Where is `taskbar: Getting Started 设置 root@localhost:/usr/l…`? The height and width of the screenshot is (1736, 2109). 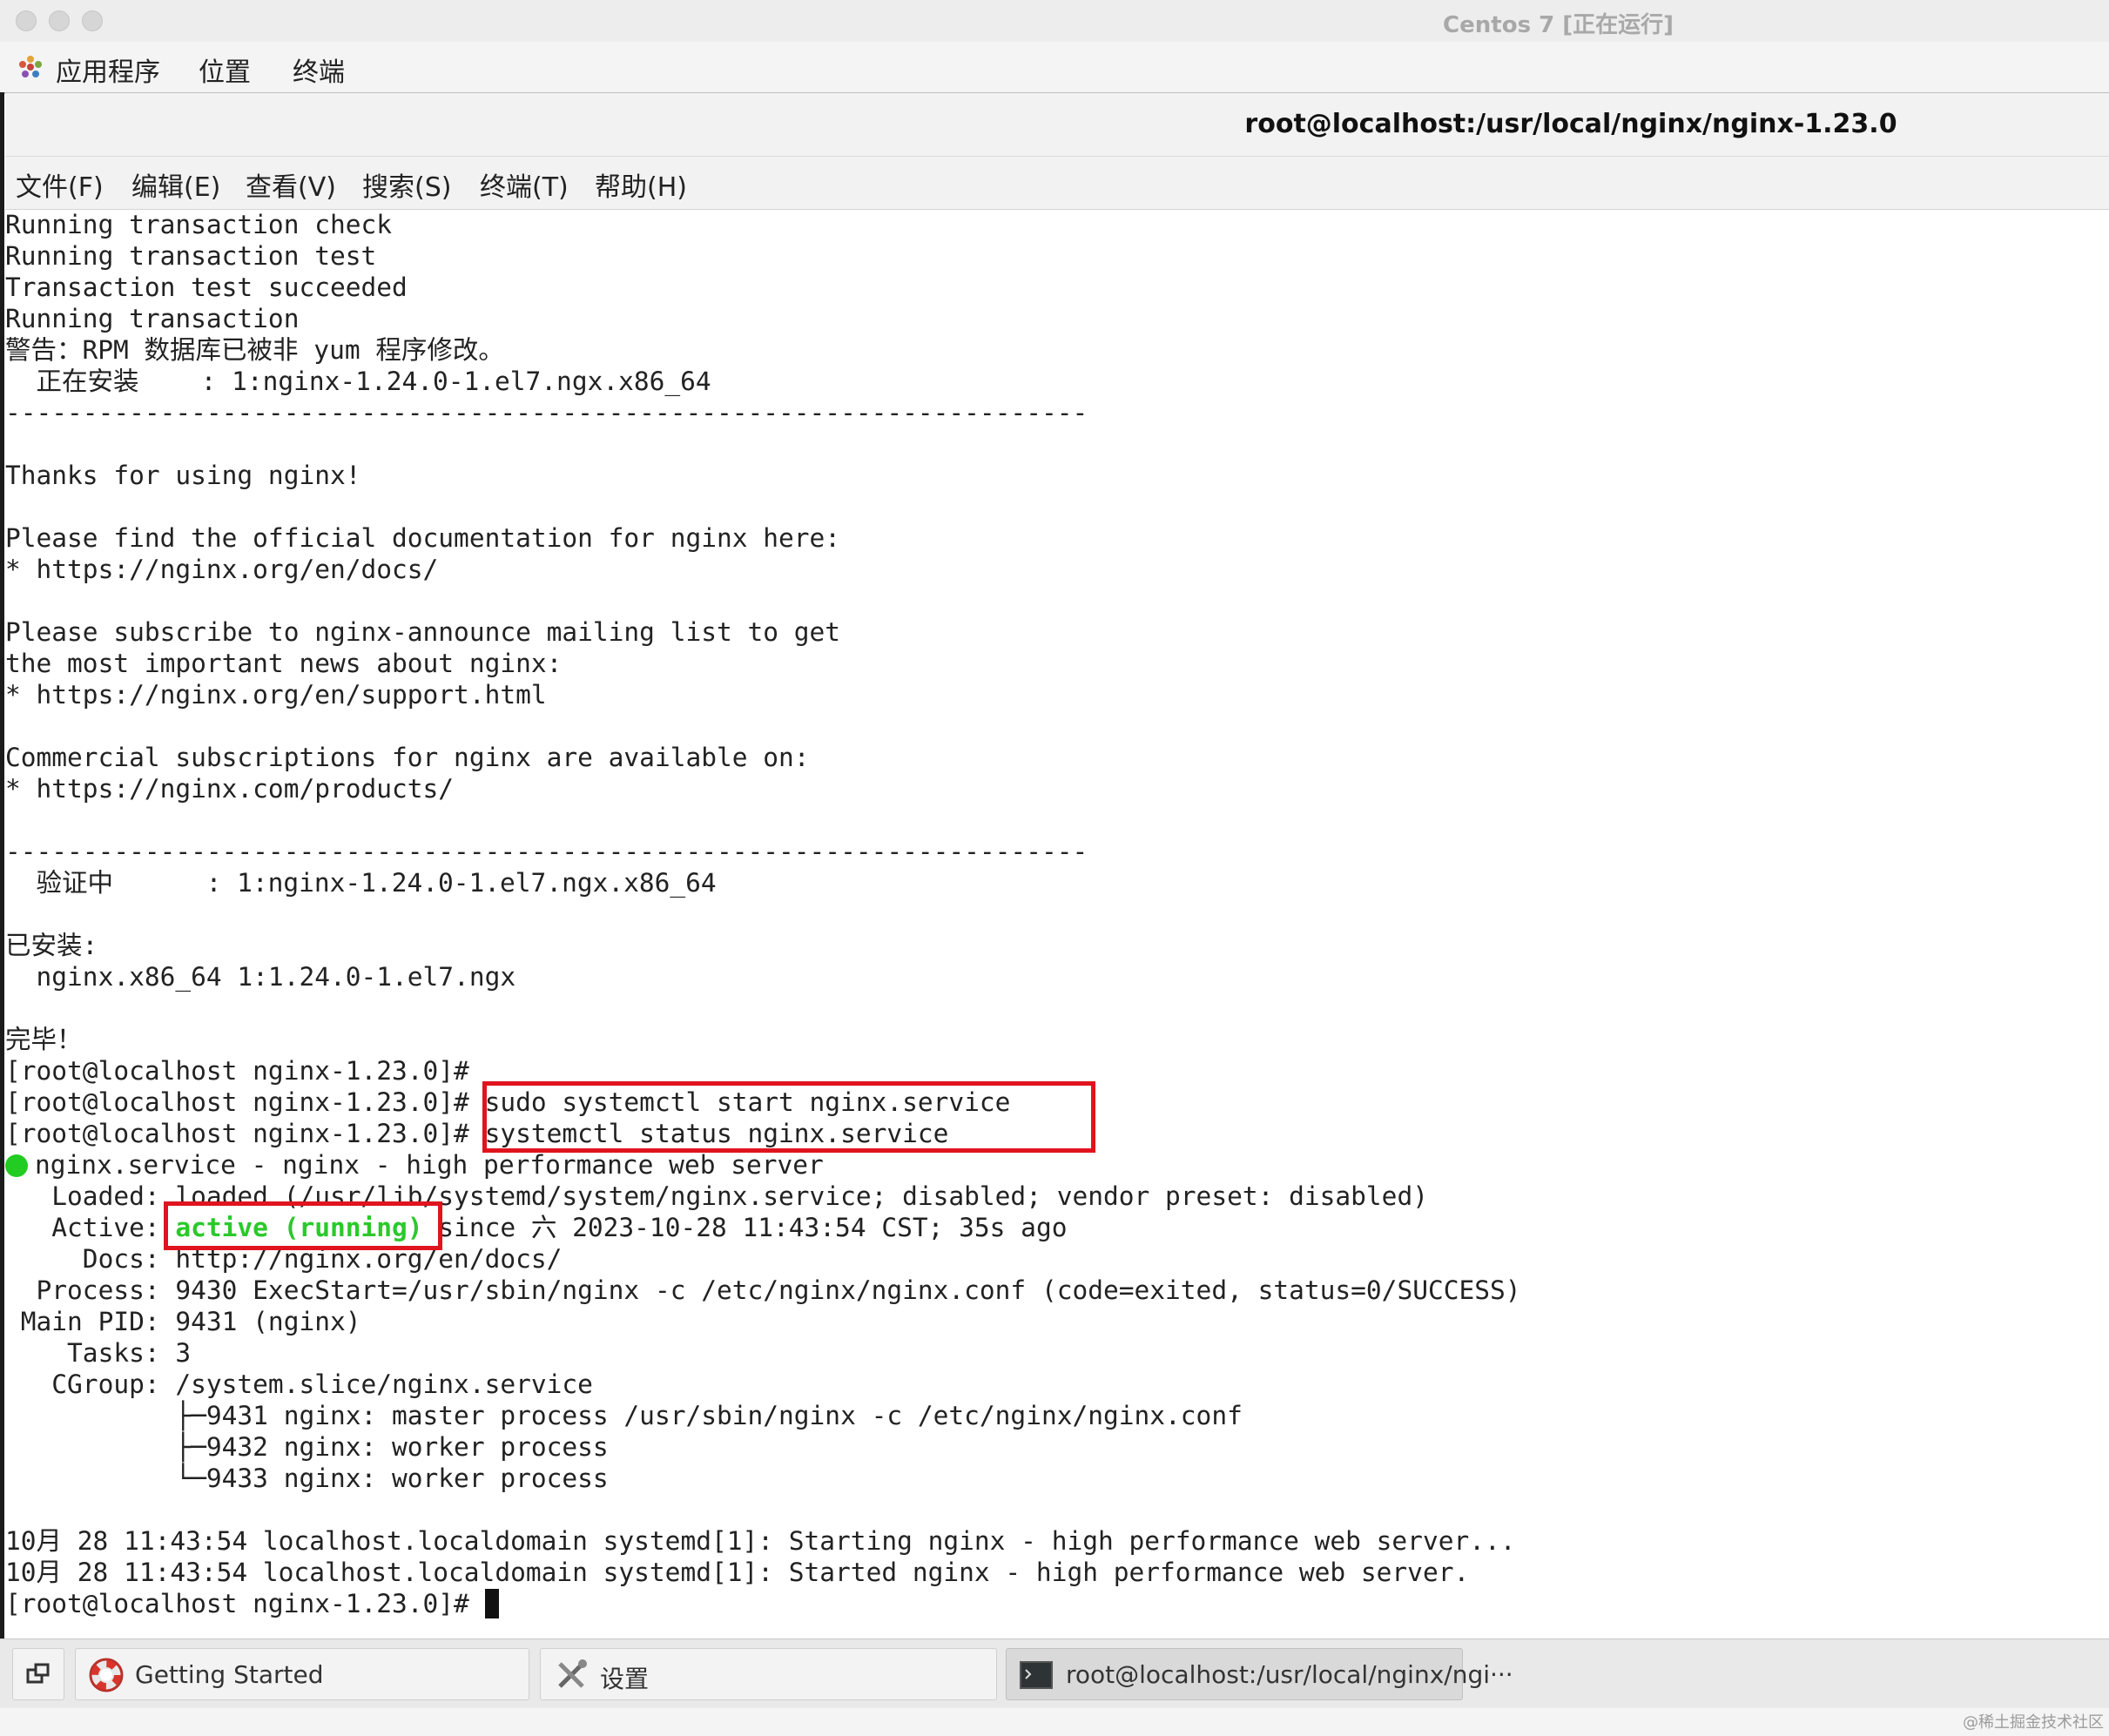 taskbar: Getting Started 设置 root@localhost:/usr/l… is located at coordinates (1054, 1673).